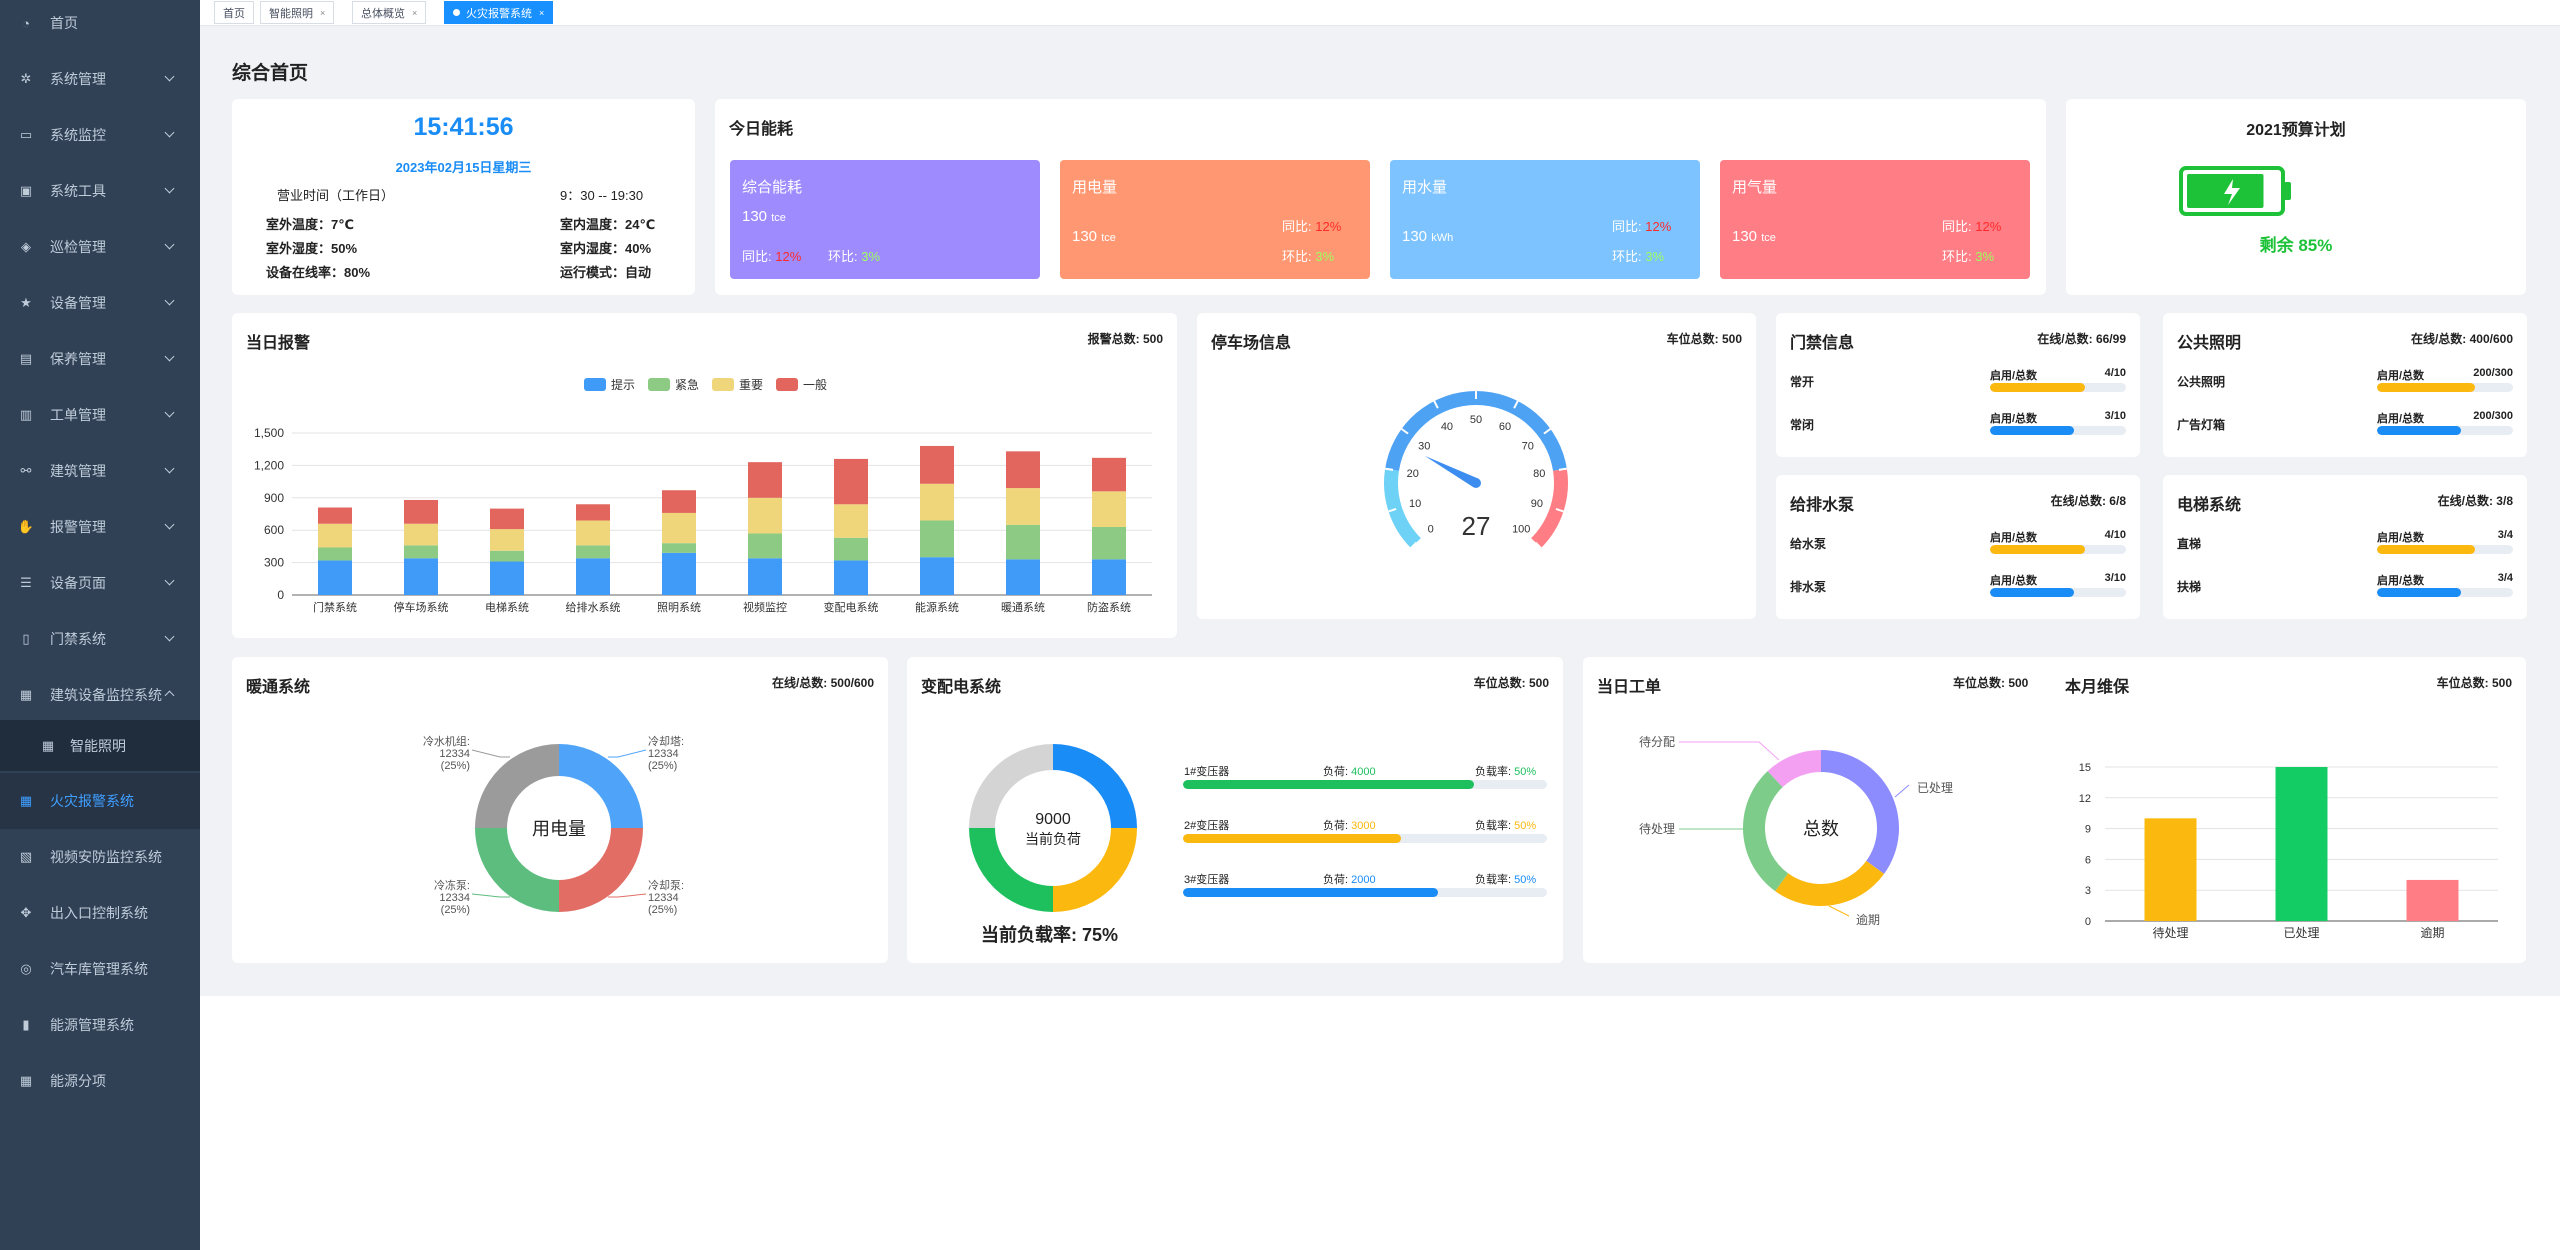 This screenshot has width=2560, height=1250. Describe the element at coordinates (1821, 829) in the screenshot. I see `workorder-center-label: 总数` at that location.